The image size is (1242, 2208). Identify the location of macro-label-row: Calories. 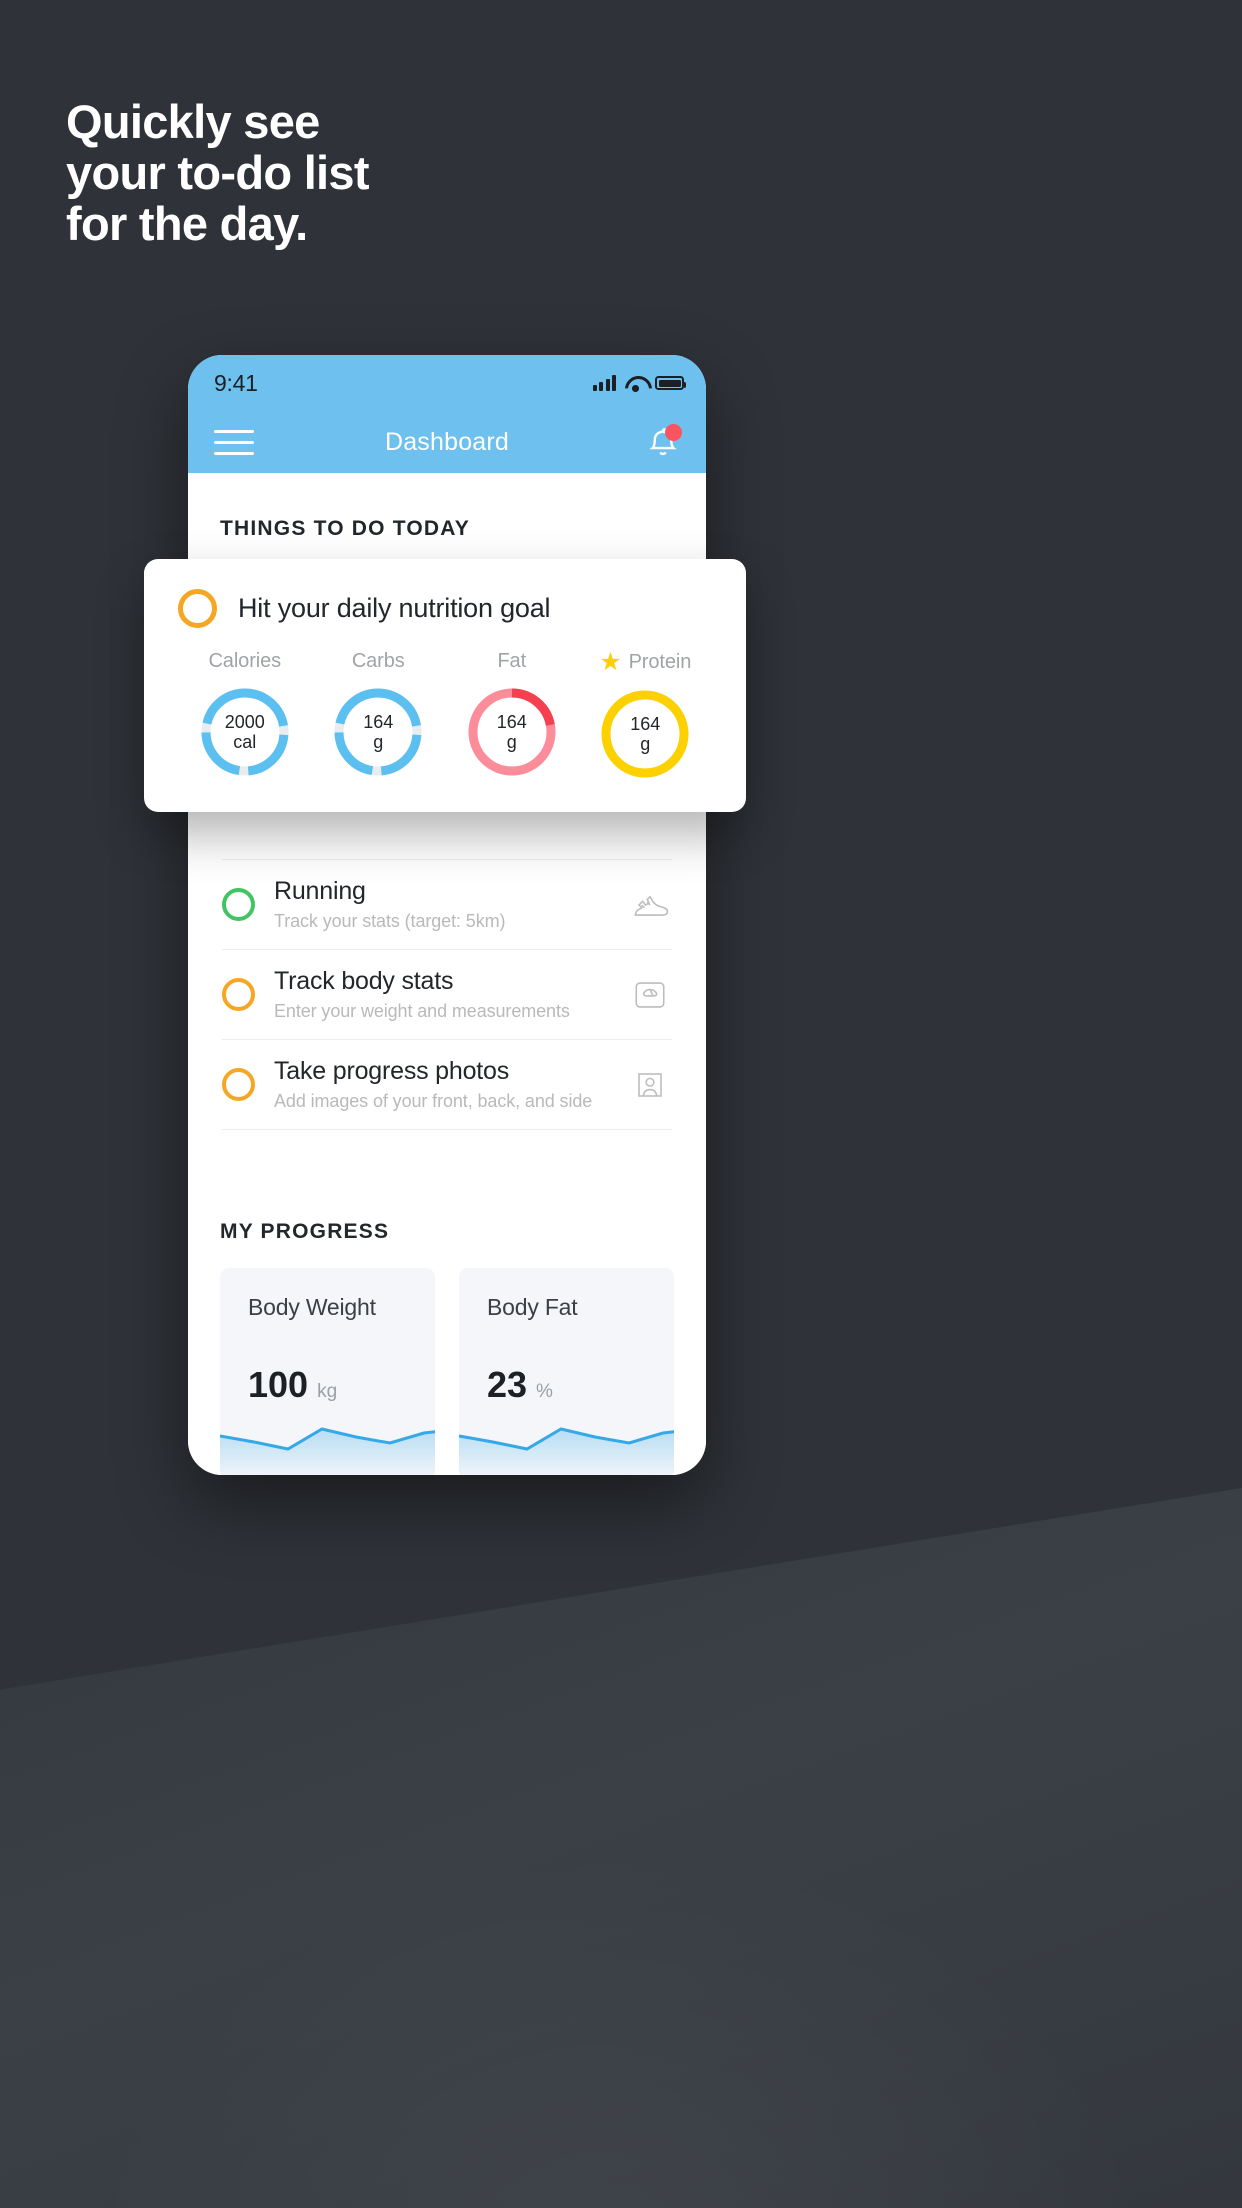
(245, 661).